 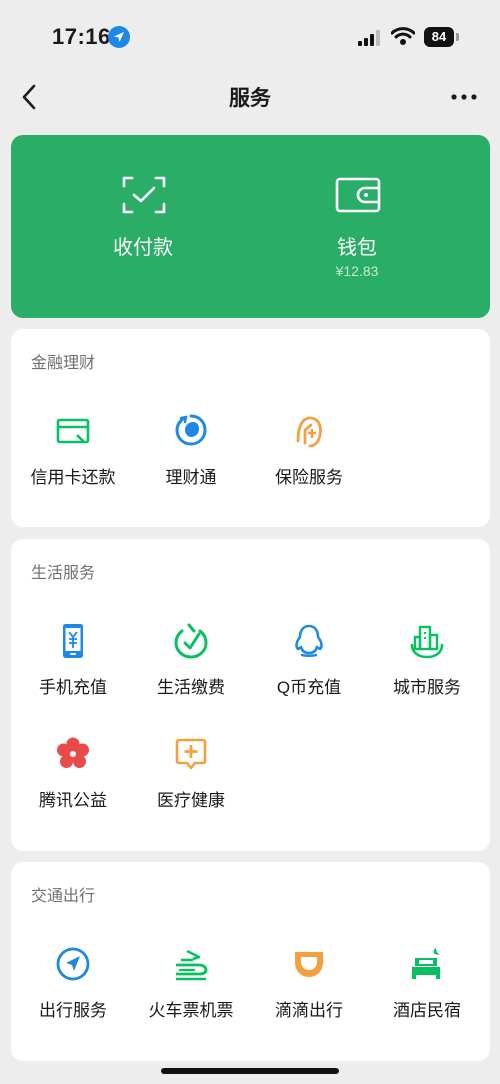 What do you see at coordinates (309, 663) in the screenshot?
I see `qq-coin-item: Q币充值` at bounding box center [309, 663].